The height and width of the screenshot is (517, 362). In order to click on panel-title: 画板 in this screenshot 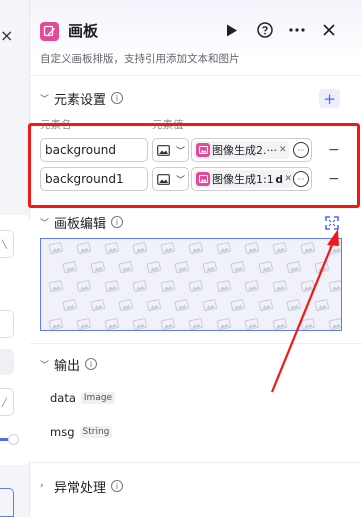, I will do `click(83, 31)`.